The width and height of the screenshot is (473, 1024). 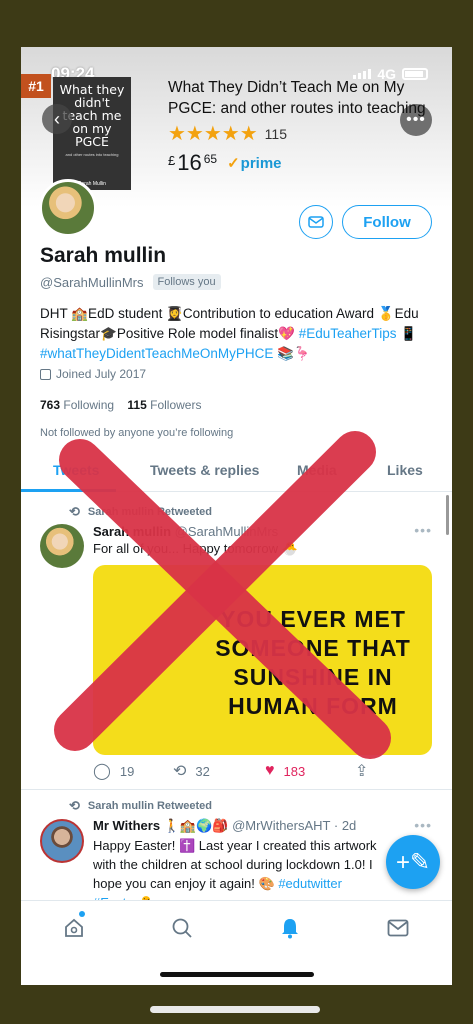 I want to click on retweet-label-1: ⟲ Sarah mullin Retweeted, so click(x=140, y=512).